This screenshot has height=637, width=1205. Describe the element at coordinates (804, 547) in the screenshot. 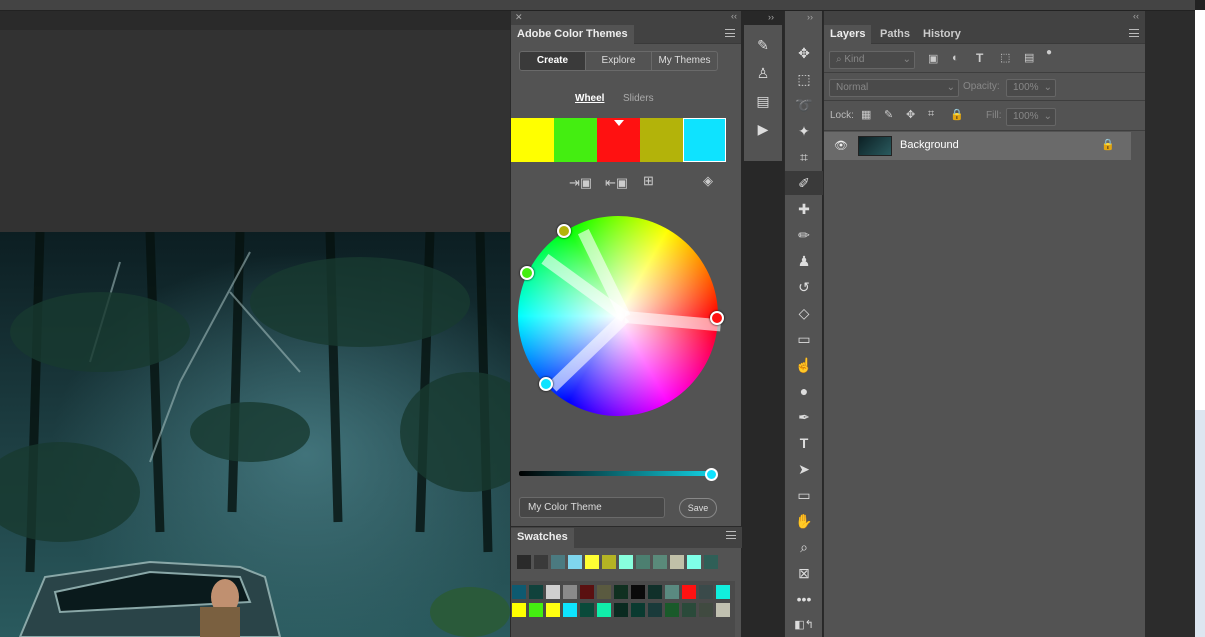

I see `zoom-tool-icon: ⌕` at that location.